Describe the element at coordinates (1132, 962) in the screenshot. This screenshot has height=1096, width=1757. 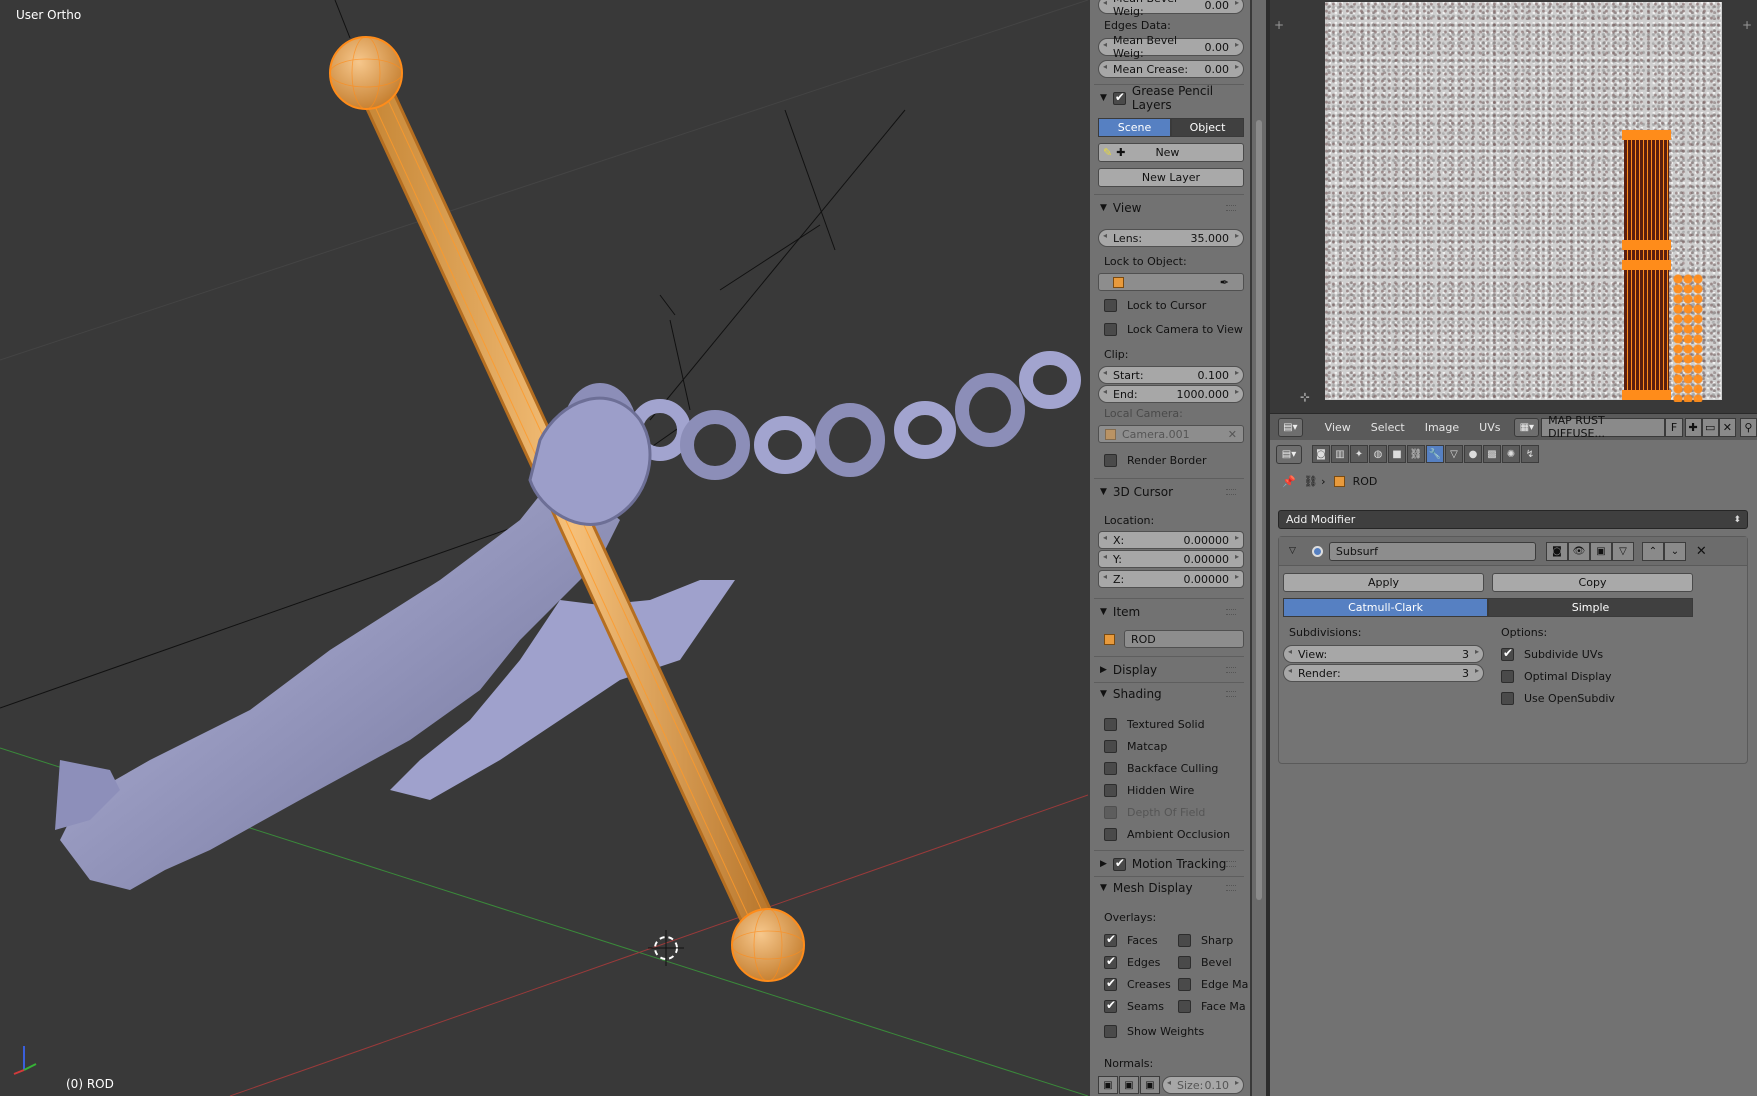
I see `edges-checkbox: Edges` at that location.